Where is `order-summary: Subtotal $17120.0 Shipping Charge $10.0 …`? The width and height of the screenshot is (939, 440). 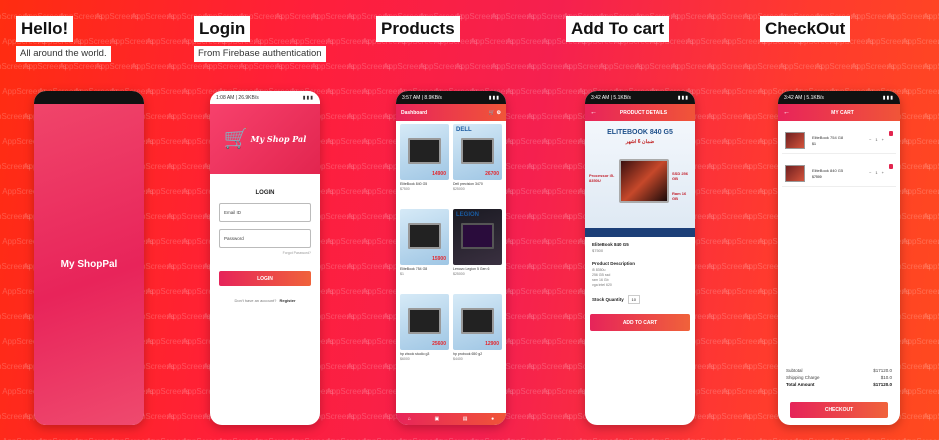
order-summary: Subtotal $17120.0 Shipping Charge $10.0 … is located at coordinates (839, 377).